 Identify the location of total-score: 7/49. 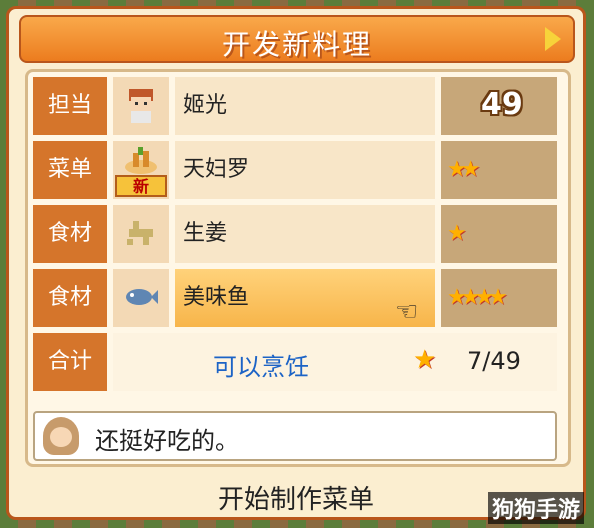
(494, 361).